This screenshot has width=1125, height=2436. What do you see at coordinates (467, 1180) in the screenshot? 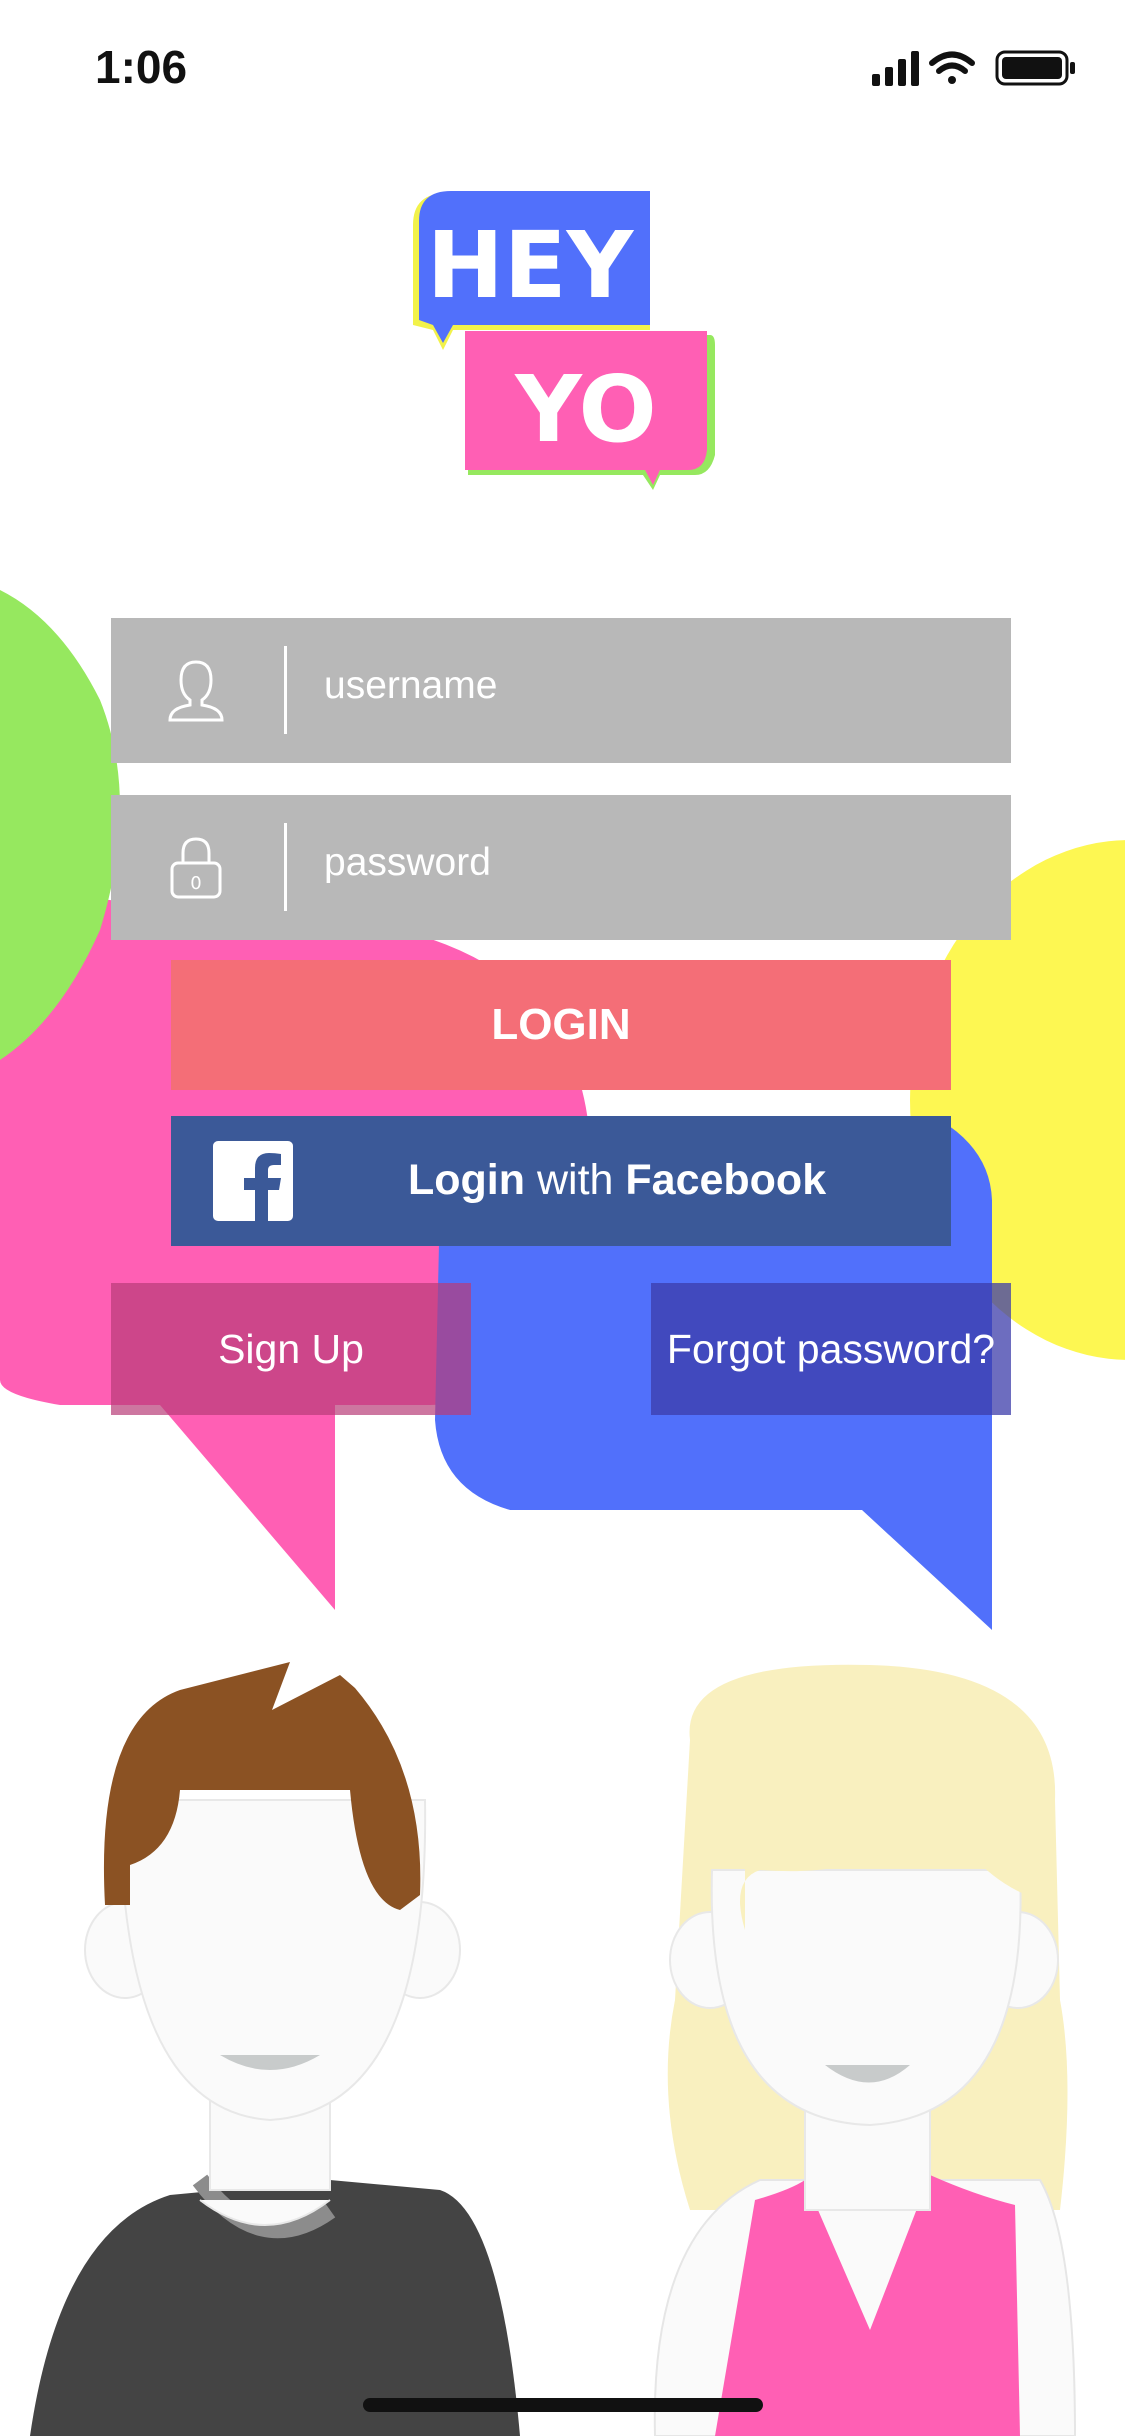
I see `facebook-login-prefix: Login` at bounding box center [467, 1180].